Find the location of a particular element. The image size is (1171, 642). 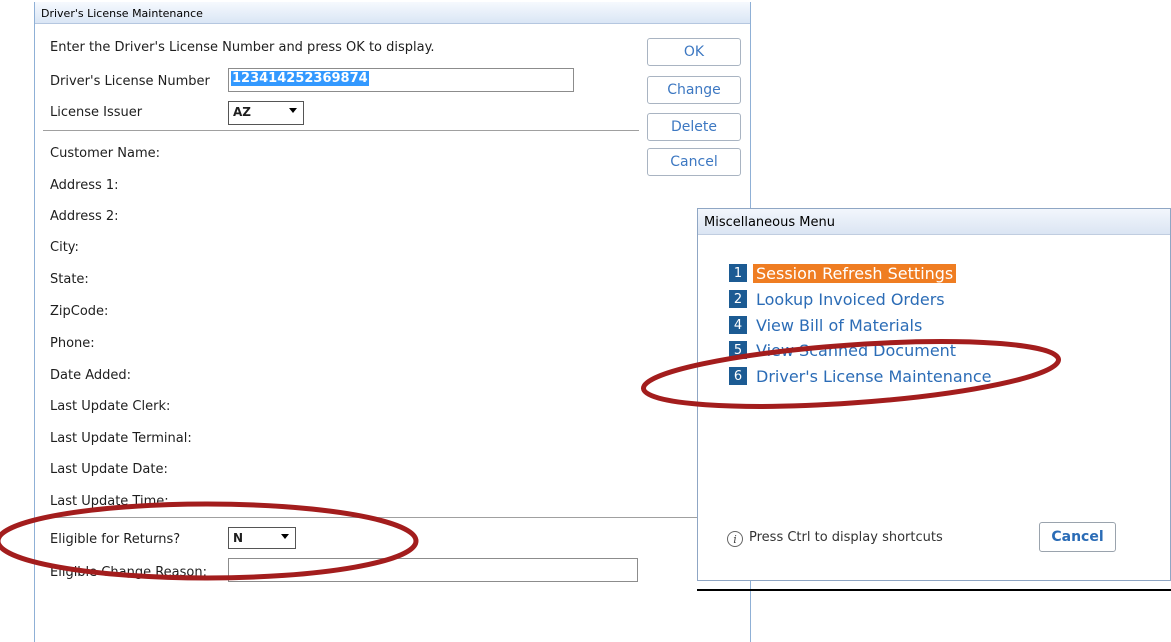

dl-number-label: Driver's License Number is located at coordinates (130, 81).